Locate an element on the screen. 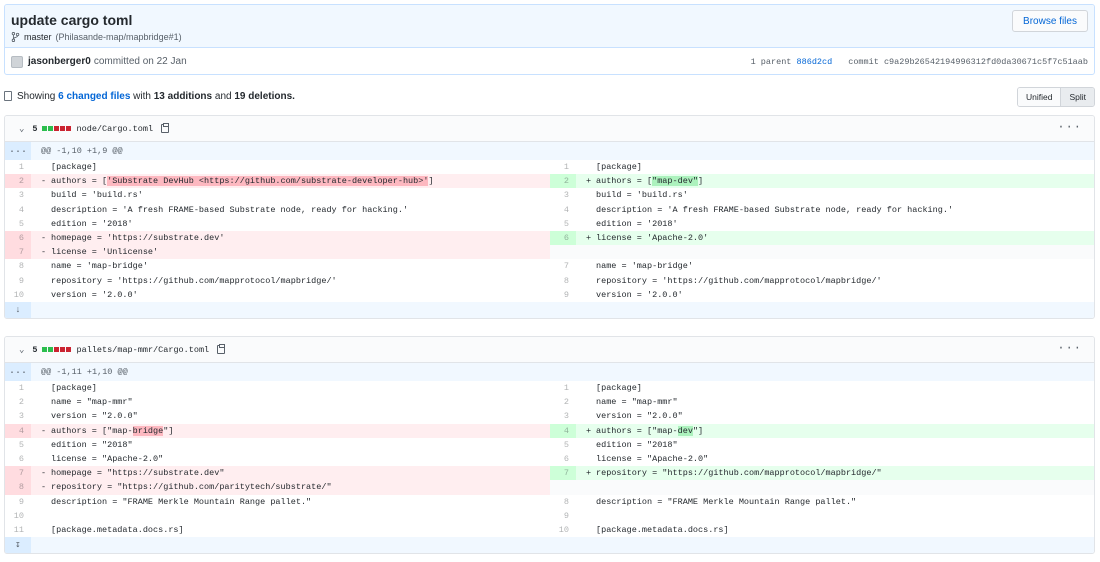 The image size is (1100, 562). old-code-line is located at coordinates (290, 516).